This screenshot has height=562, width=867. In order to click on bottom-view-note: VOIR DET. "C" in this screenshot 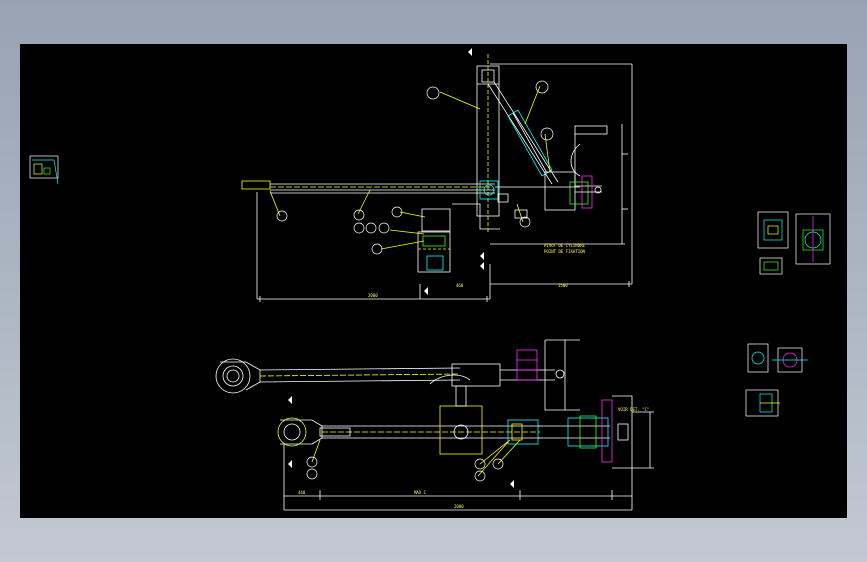, I will do `click(633, 409)`.